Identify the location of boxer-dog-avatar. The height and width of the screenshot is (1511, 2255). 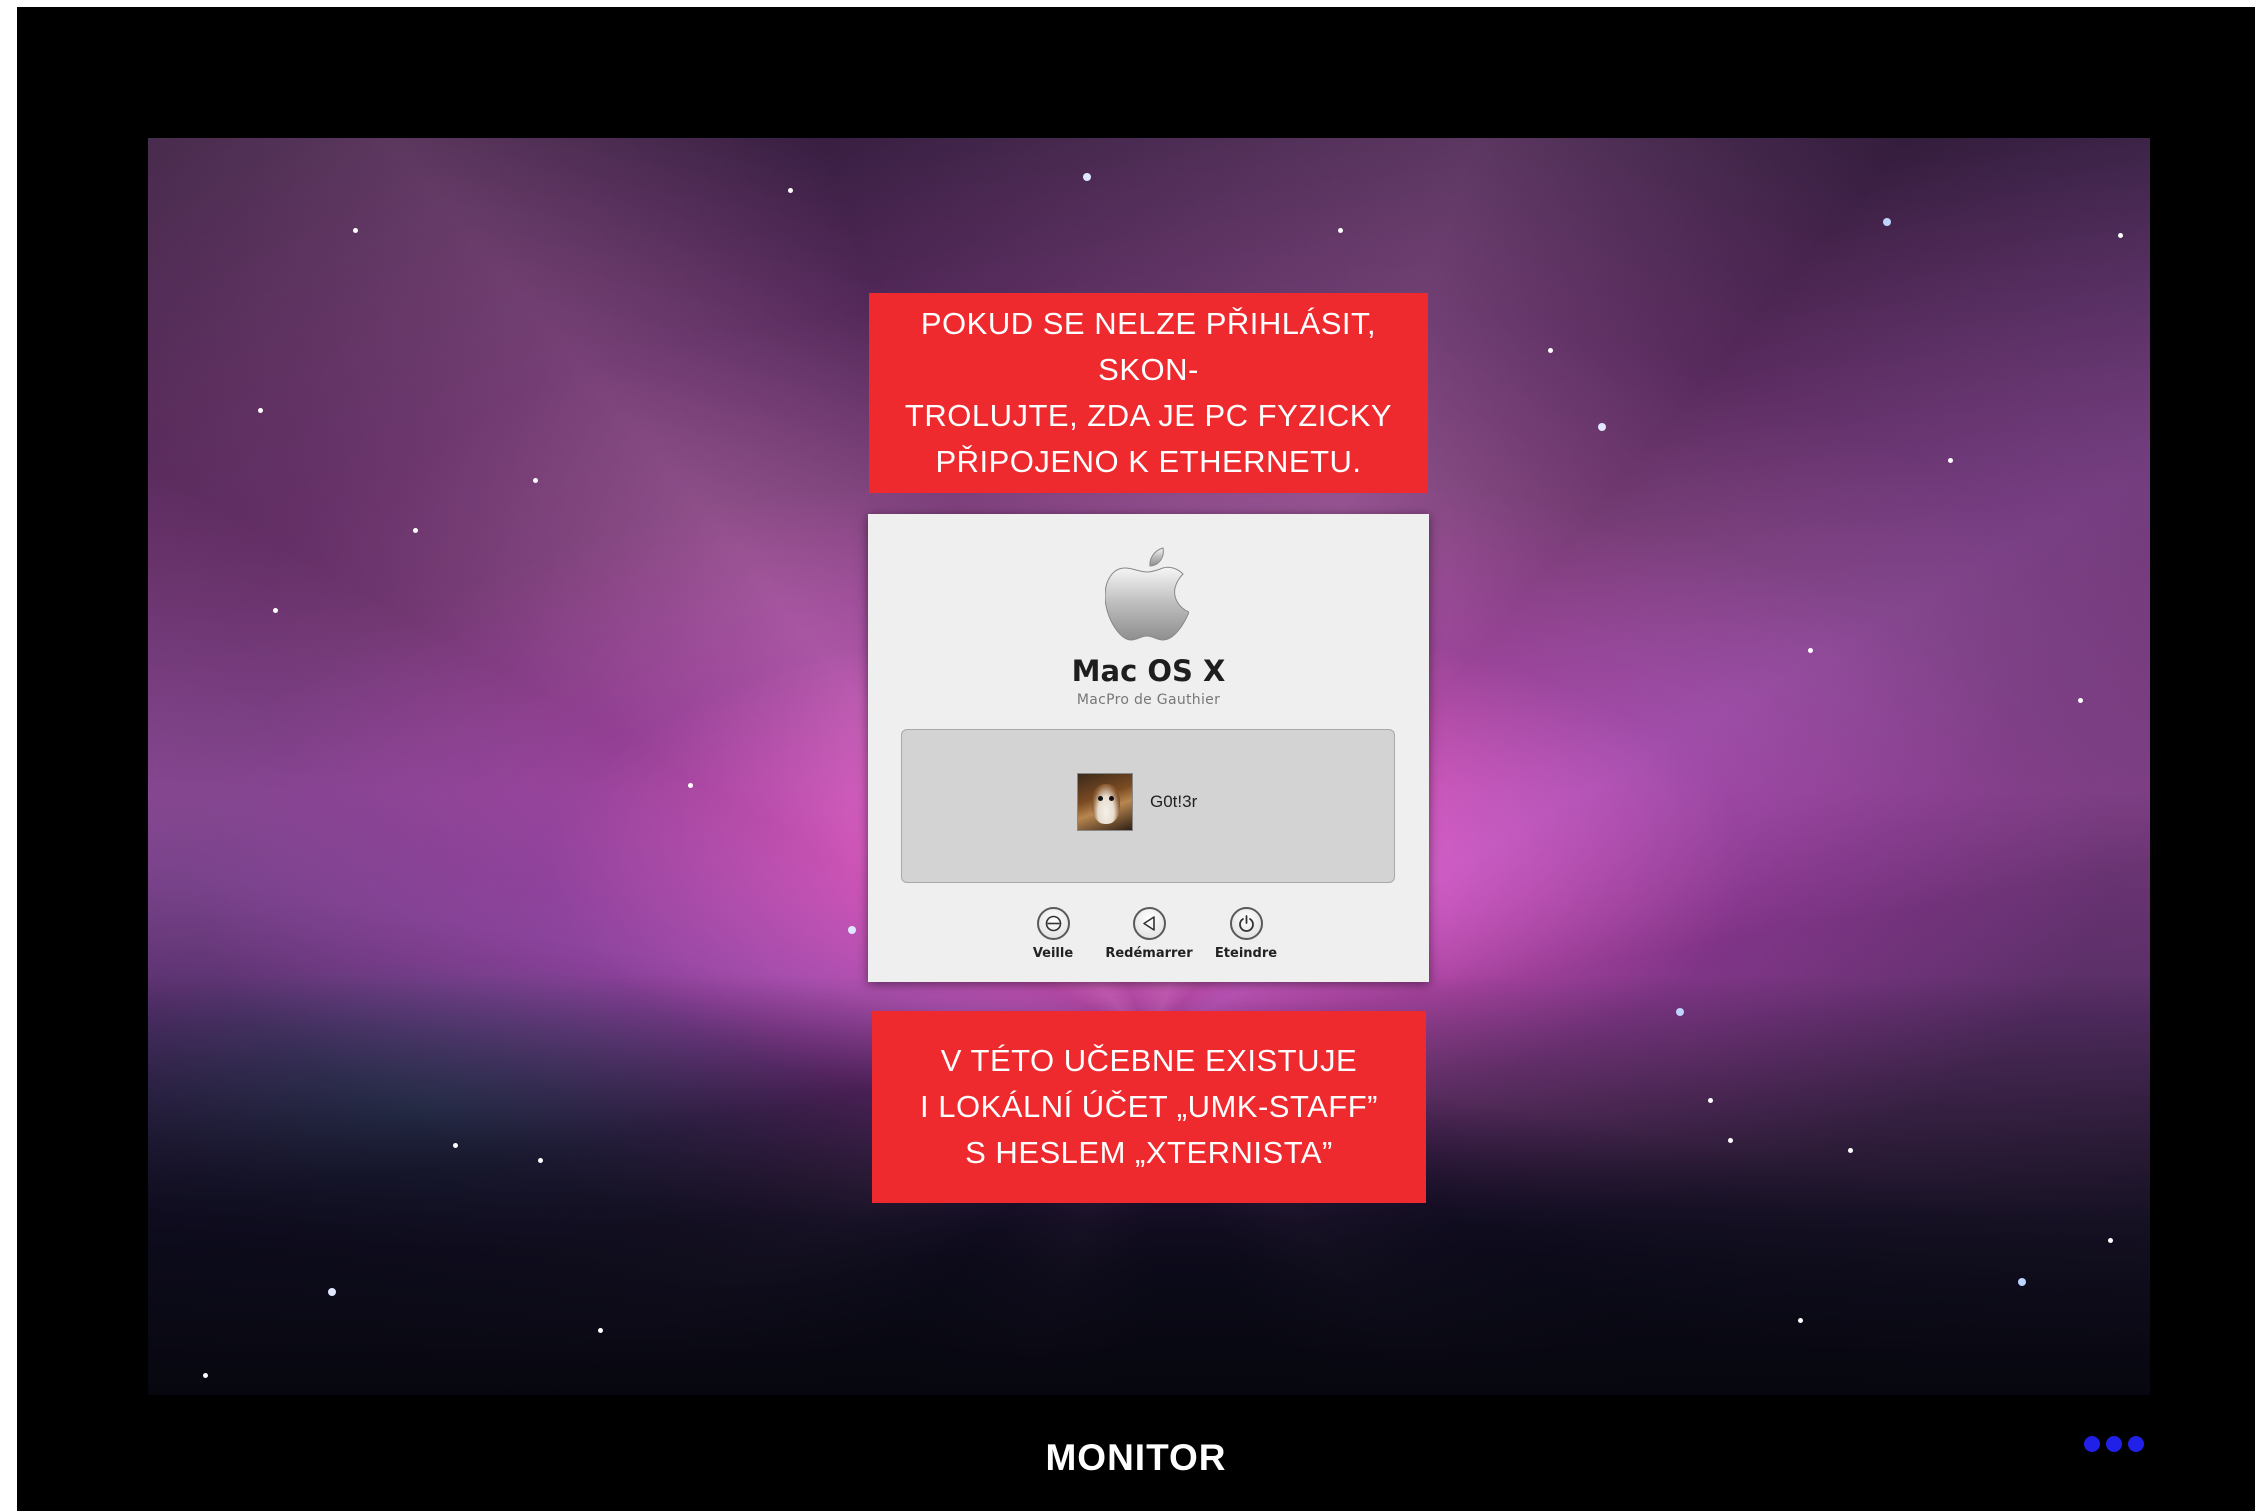
(1105, 802).